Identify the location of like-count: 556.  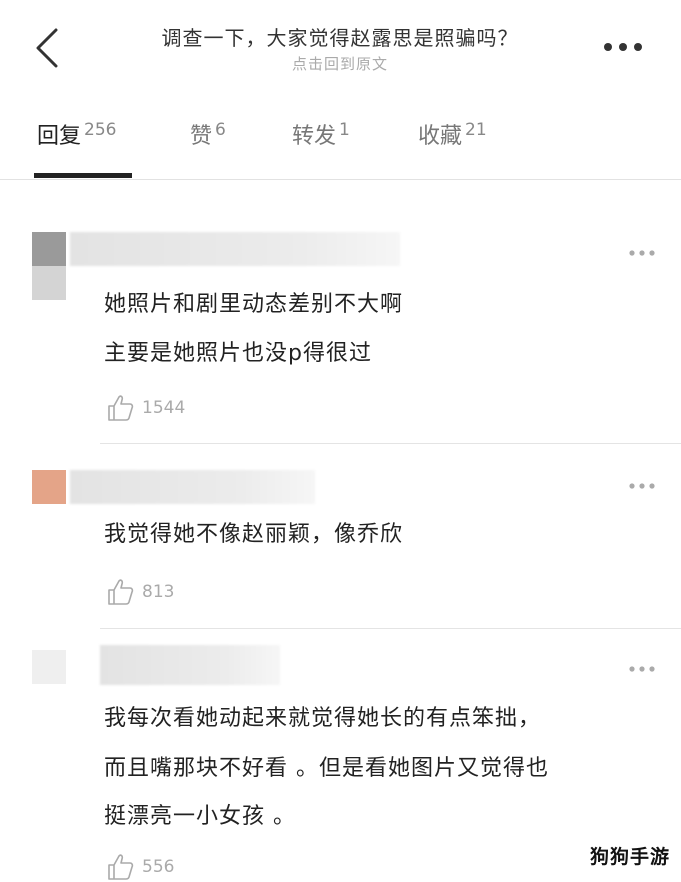
(158, 867).